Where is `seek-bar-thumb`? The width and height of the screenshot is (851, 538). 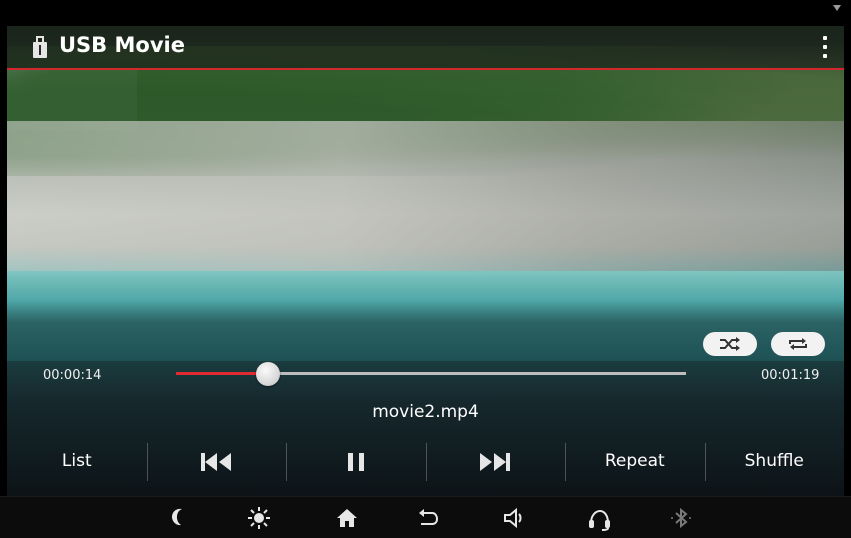 seek-bar-thumb is located at coordinates (267, 374).